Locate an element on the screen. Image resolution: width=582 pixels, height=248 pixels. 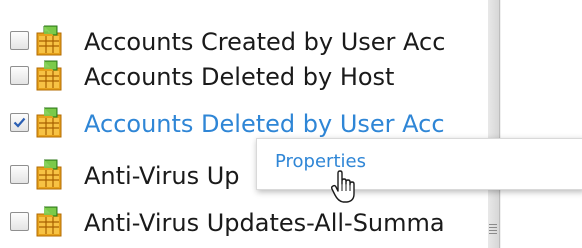
list-item: Accounts Created by User Acc is located at coordinates (244, 42).